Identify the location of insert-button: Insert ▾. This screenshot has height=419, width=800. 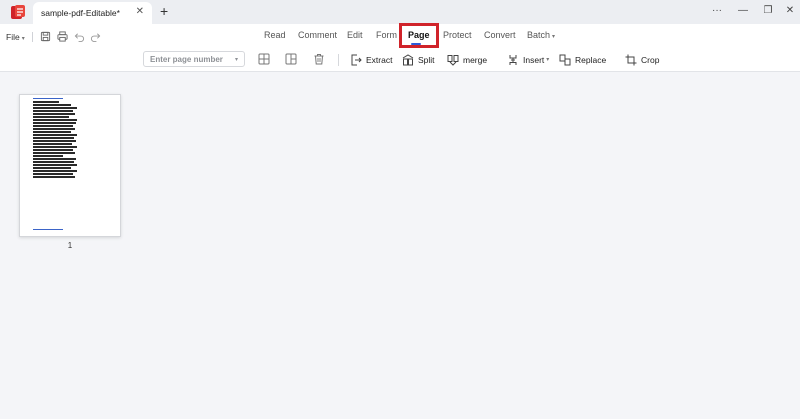
(528, 59).